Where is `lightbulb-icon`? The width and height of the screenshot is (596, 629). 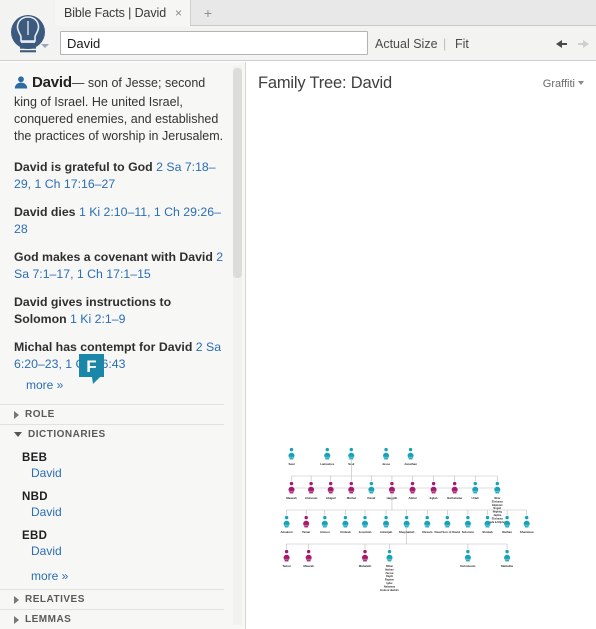
lightbulb-icon is located at coordinates (28, 34).